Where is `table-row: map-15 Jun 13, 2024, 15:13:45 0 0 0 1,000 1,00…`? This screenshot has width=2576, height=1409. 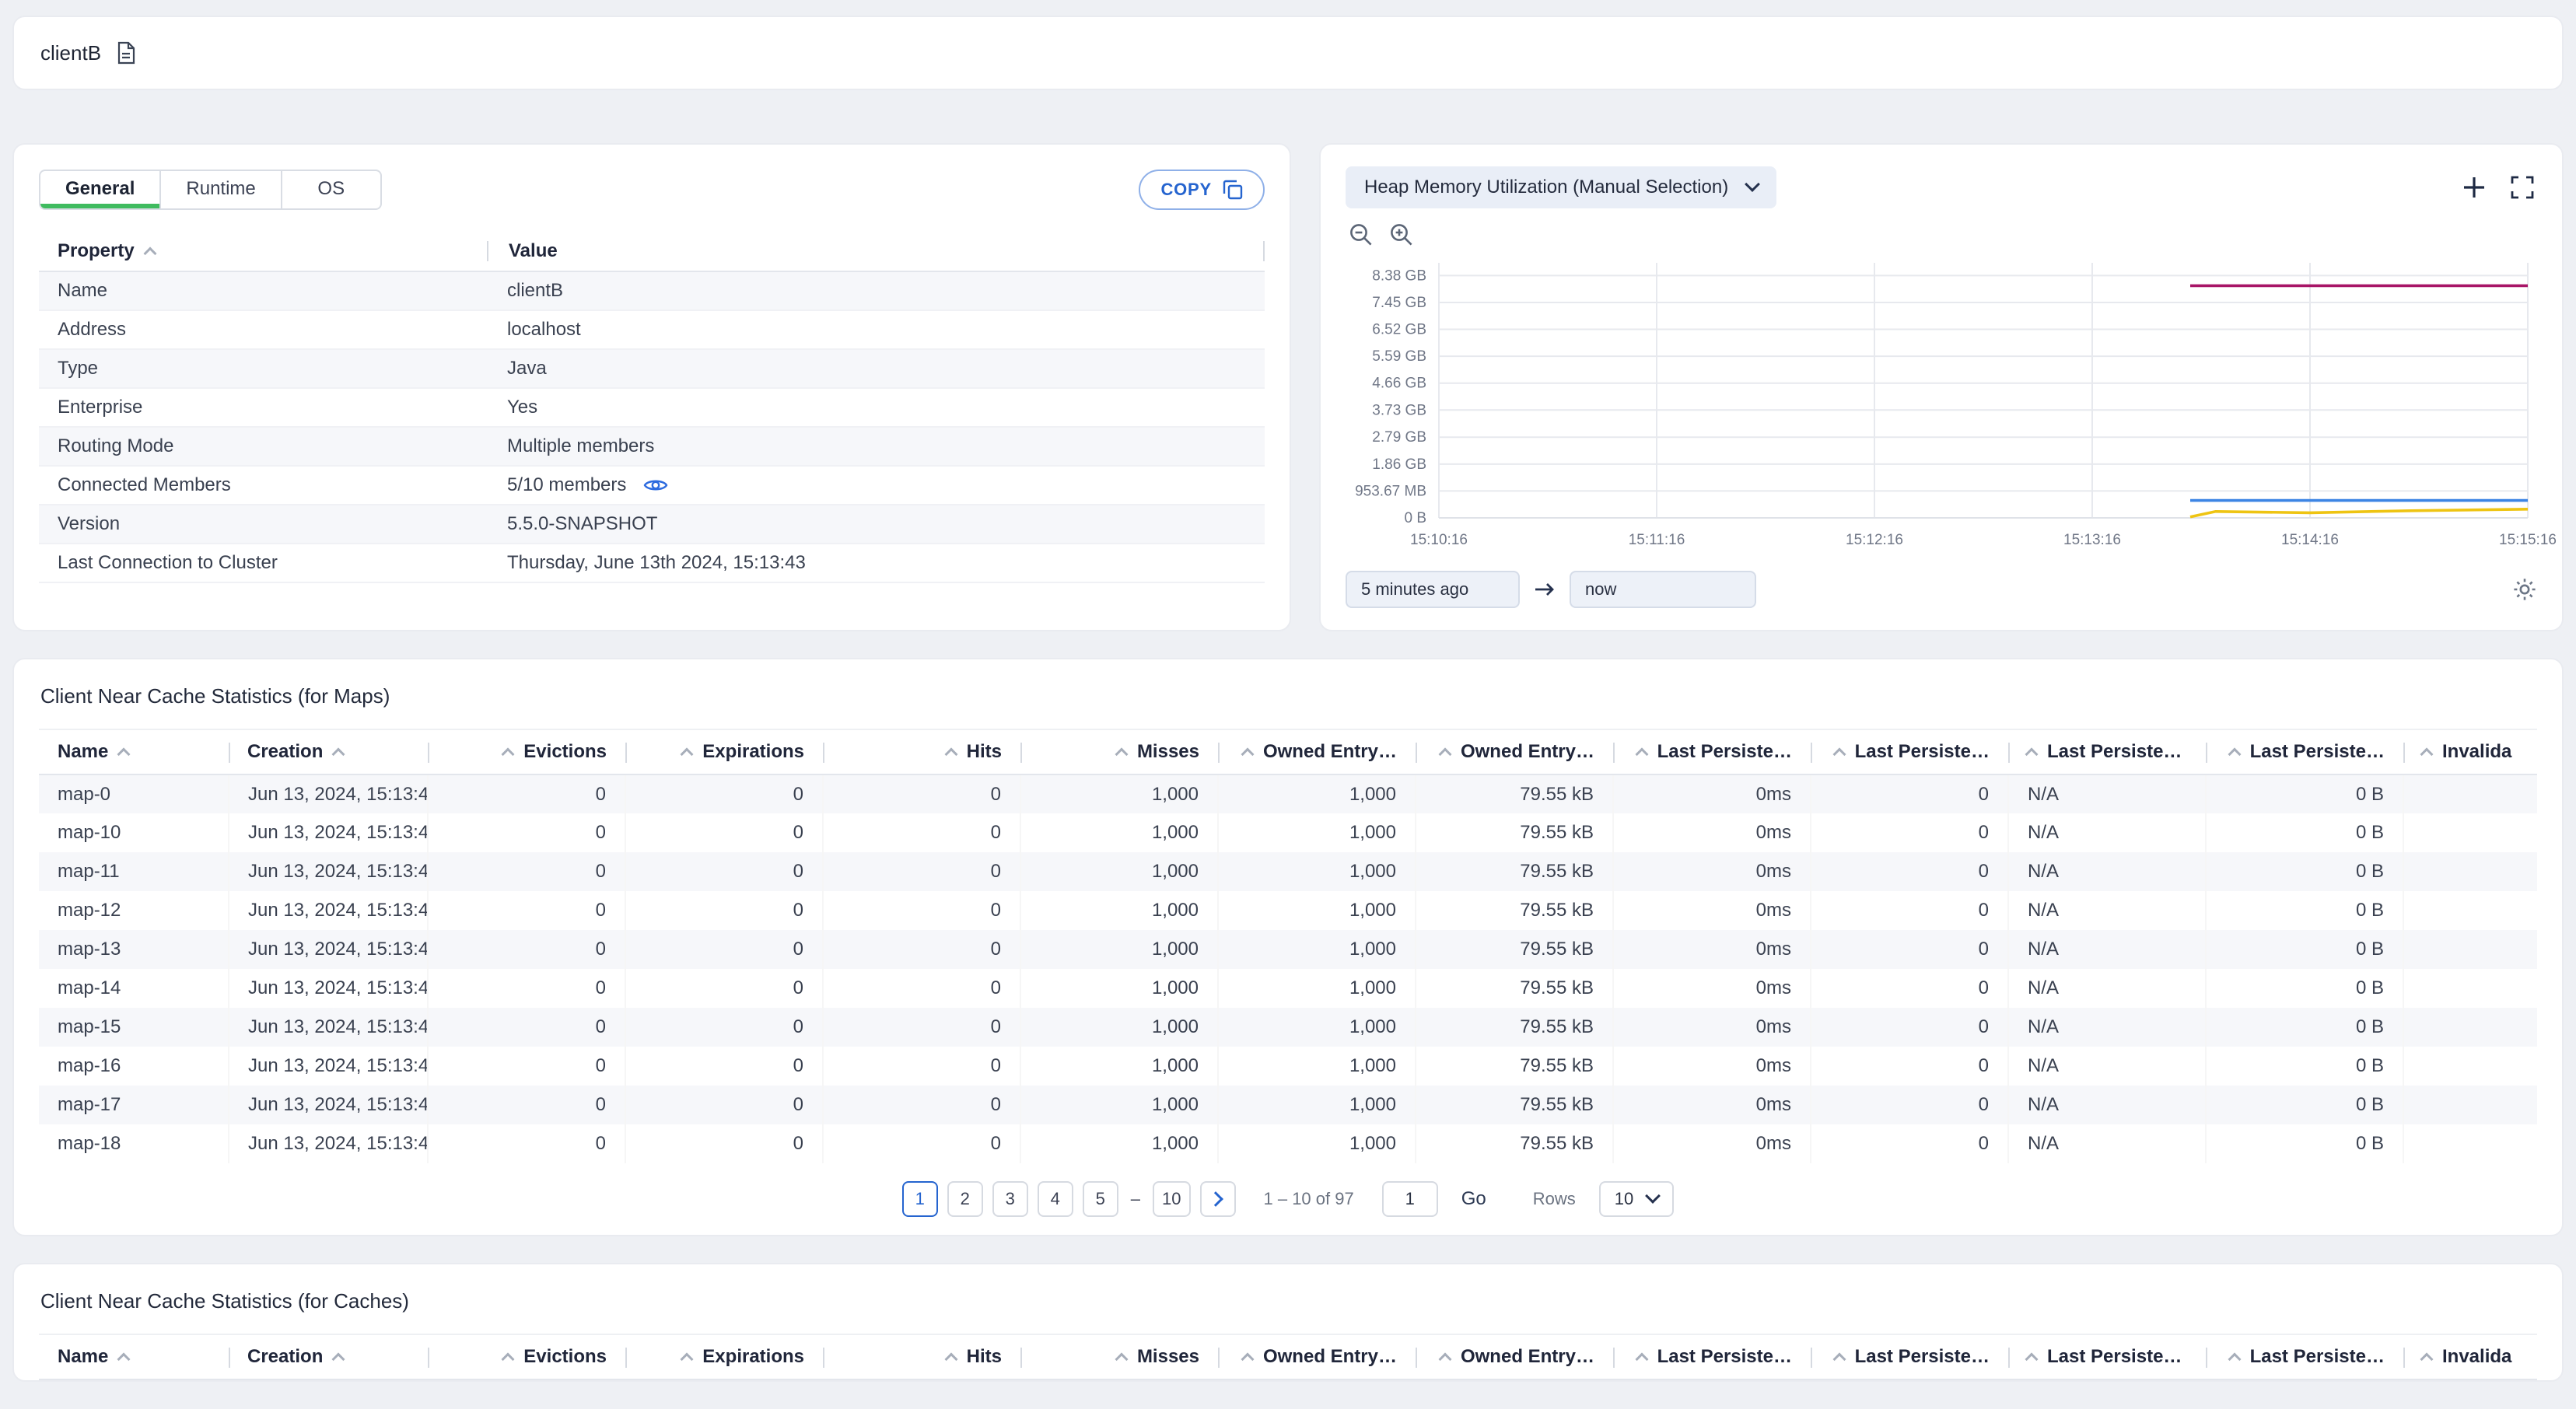
table-row: map-15 Jun 13, 2024, 15:13:45 0 0 0 1,000 1,00… is located at coordinates (1288, 1027).